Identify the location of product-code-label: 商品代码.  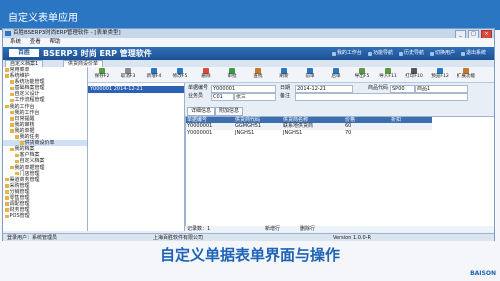
(378, 88).